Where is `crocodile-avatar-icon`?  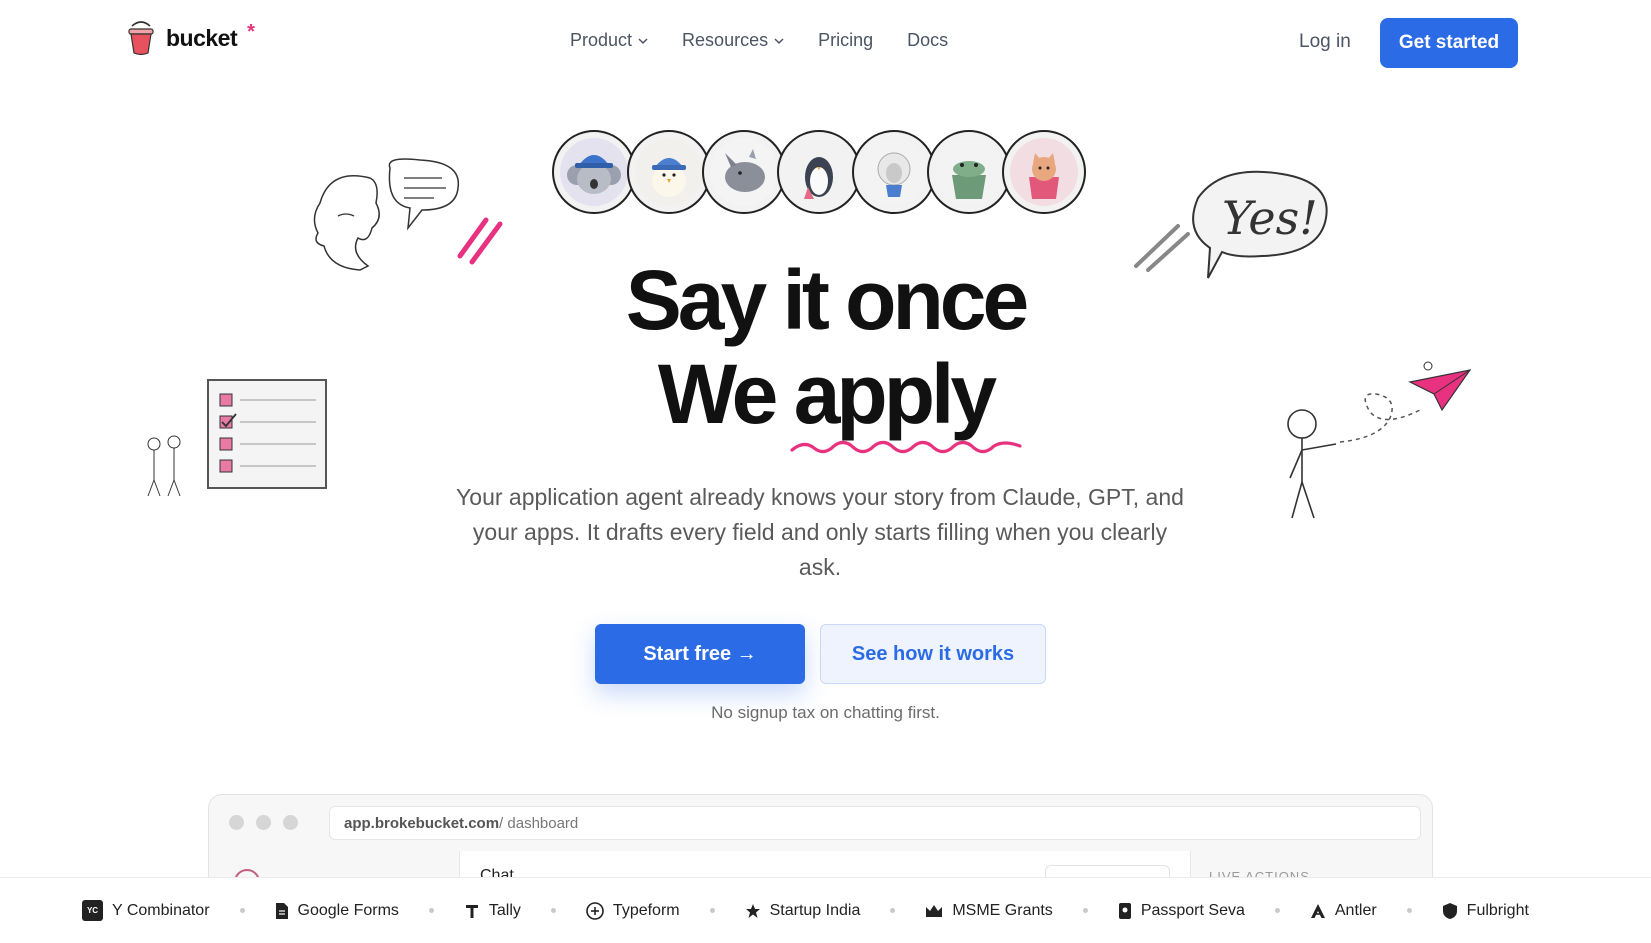
crocodile-avatar-icon is located at coordinates (969, 172).